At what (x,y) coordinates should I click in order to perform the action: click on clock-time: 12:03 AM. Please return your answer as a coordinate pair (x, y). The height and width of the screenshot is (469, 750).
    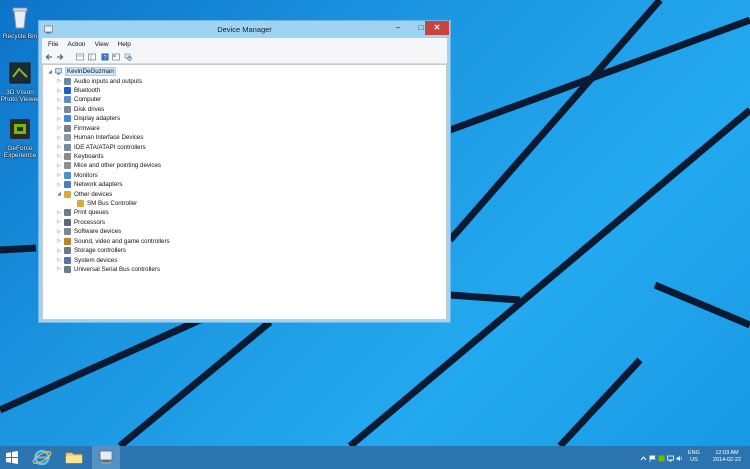
    Looking at the image, I should click on (727, 453).